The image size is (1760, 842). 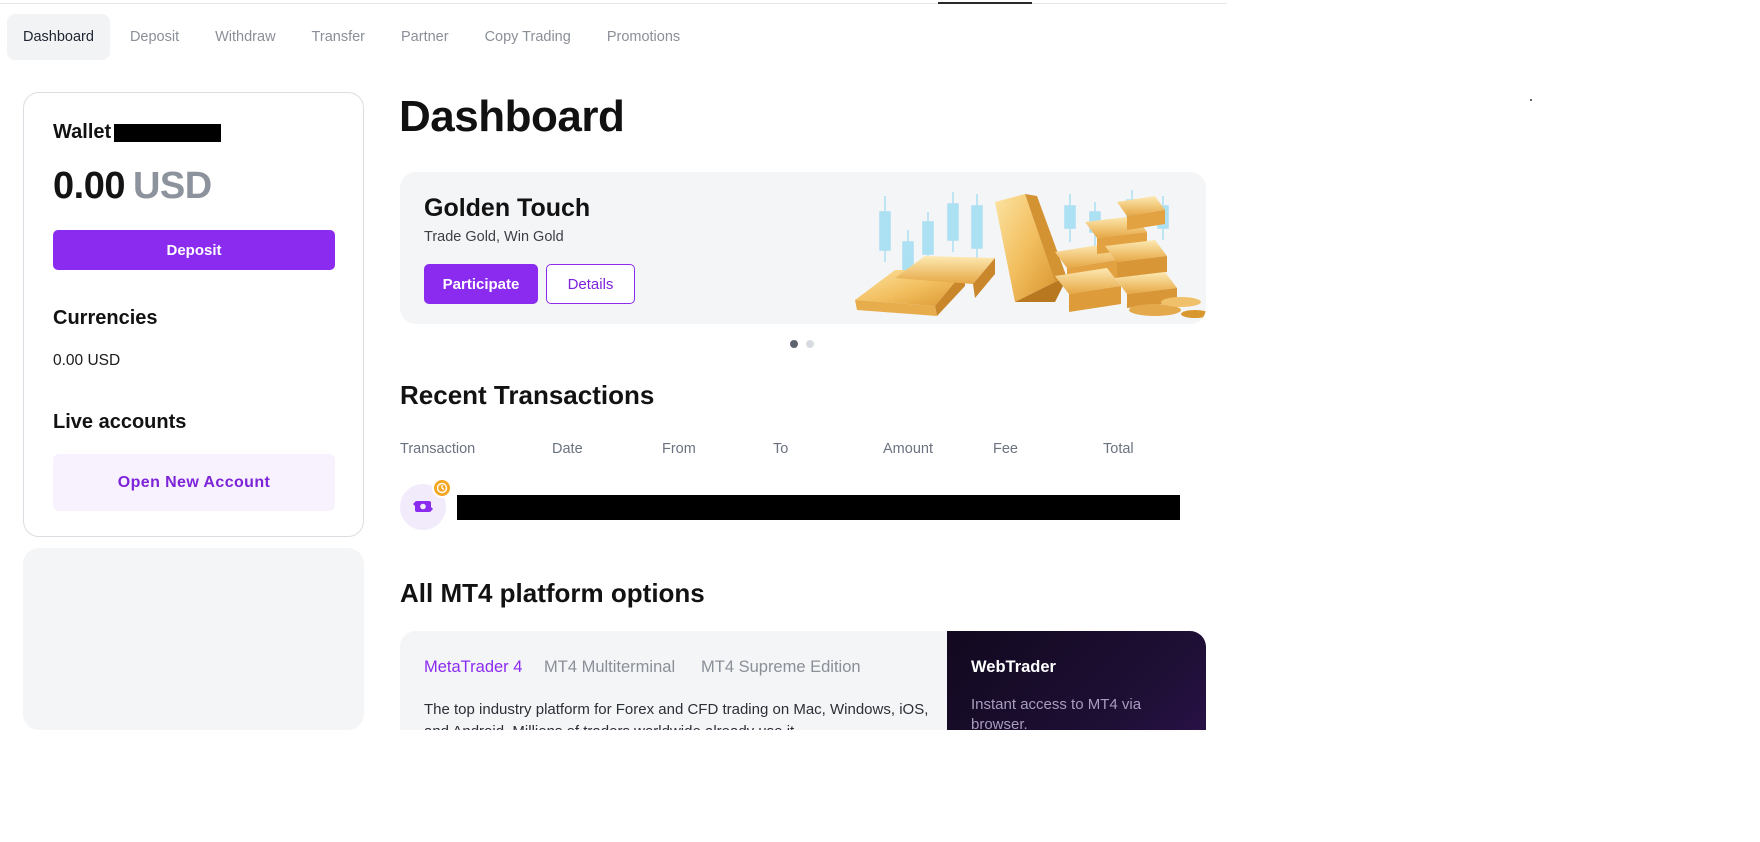 I want to click on col-transaction: Transaction, so click(x=438, y=449).